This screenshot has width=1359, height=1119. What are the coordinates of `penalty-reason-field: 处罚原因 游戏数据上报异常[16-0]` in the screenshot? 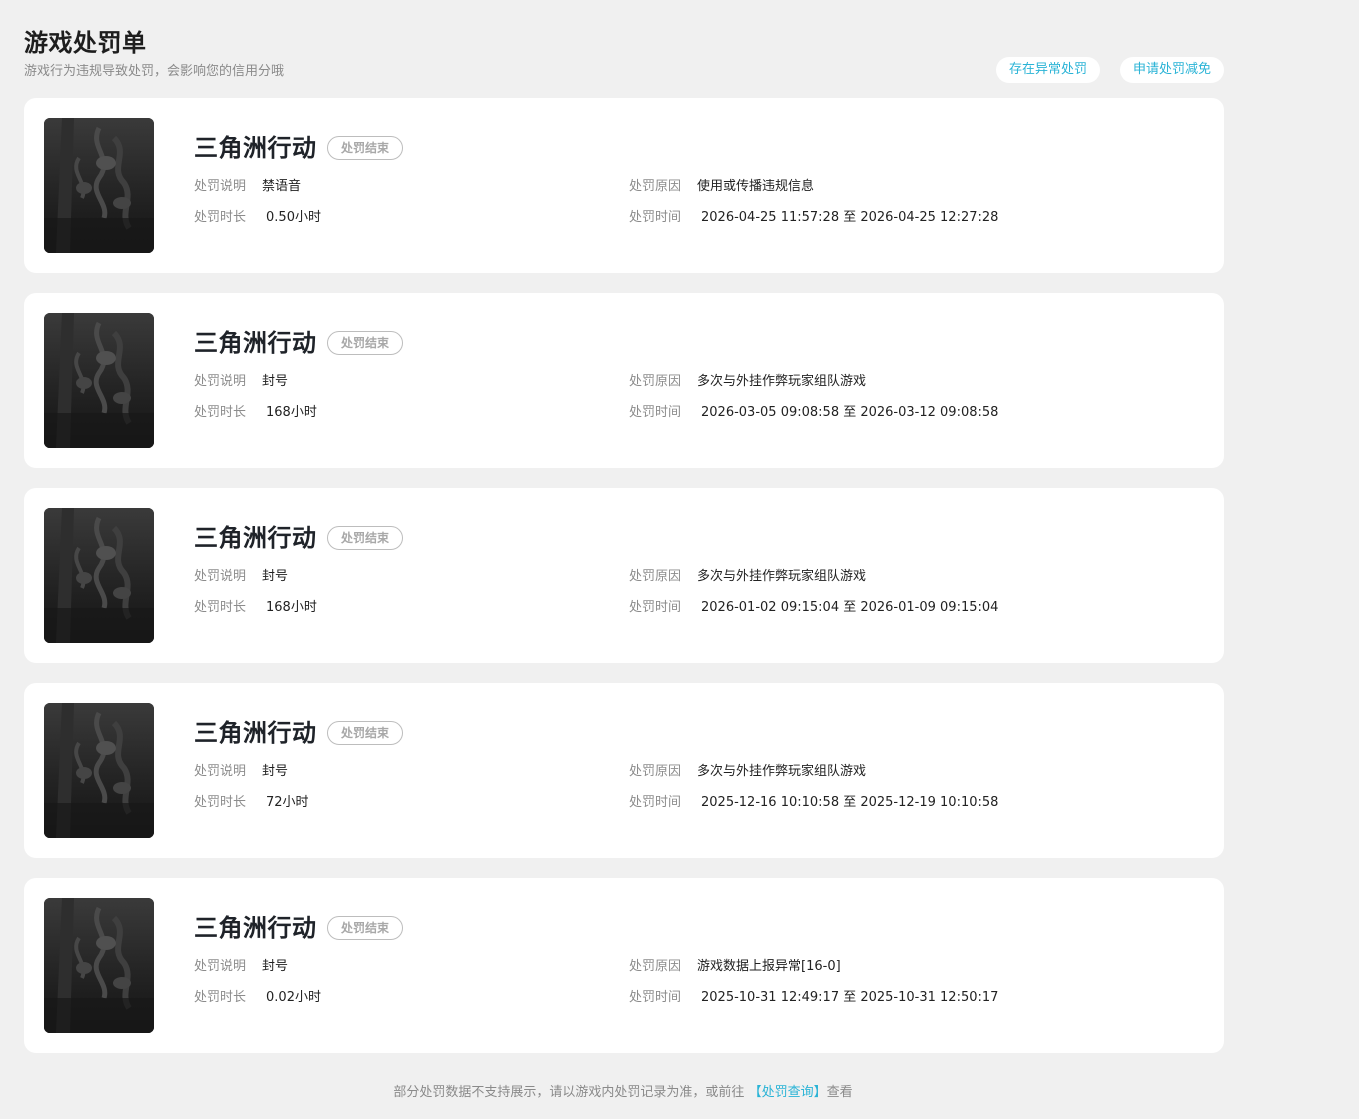 It's located at (735, 967).